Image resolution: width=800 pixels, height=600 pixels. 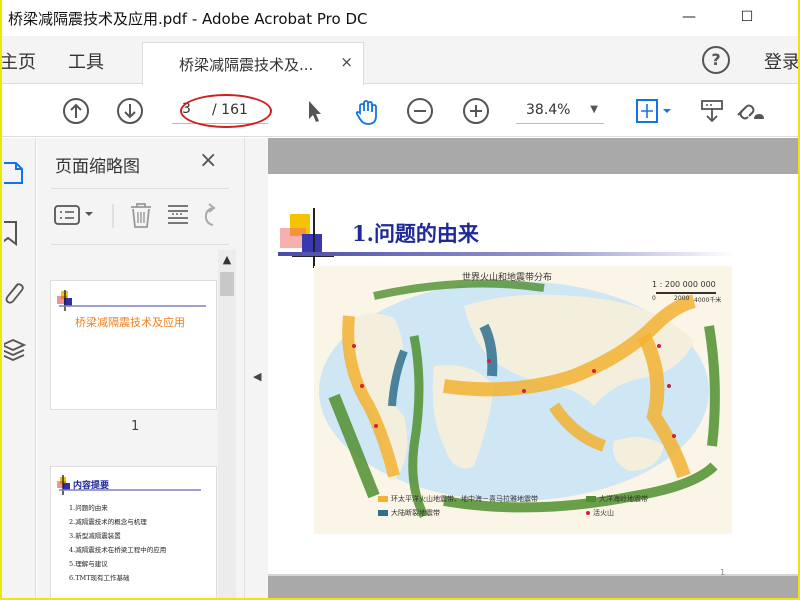 What do you see at coordinates (686, 293) in the screenshot?
I see `scale-bar` at bounding box center [686, 293].